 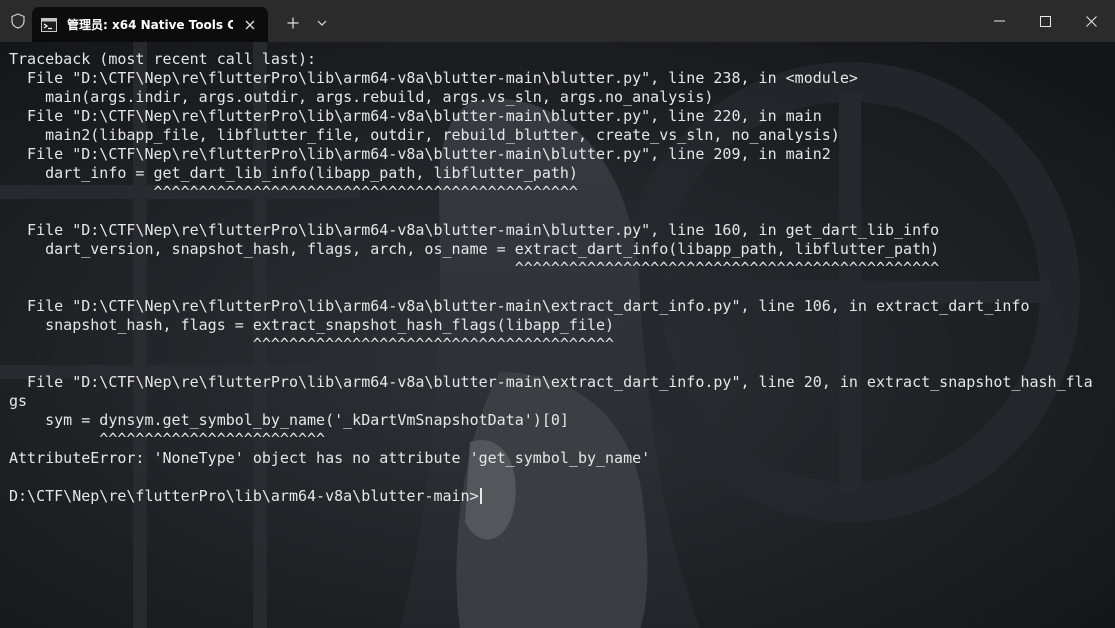 What do you see at coordinates (18, 401) in the screenshot?
I see `terminal-line: gs` at bounding box center [18, 401].